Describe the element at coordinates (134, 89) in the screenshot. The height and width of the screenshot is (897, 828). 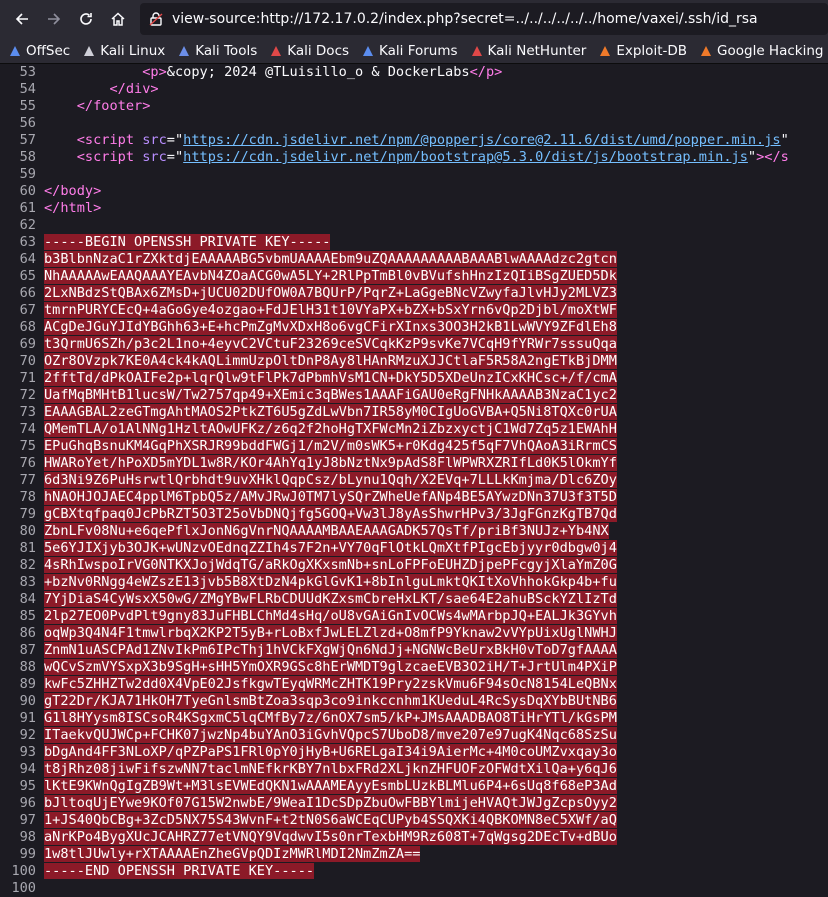
I see `html-tag: </div>` at that location.